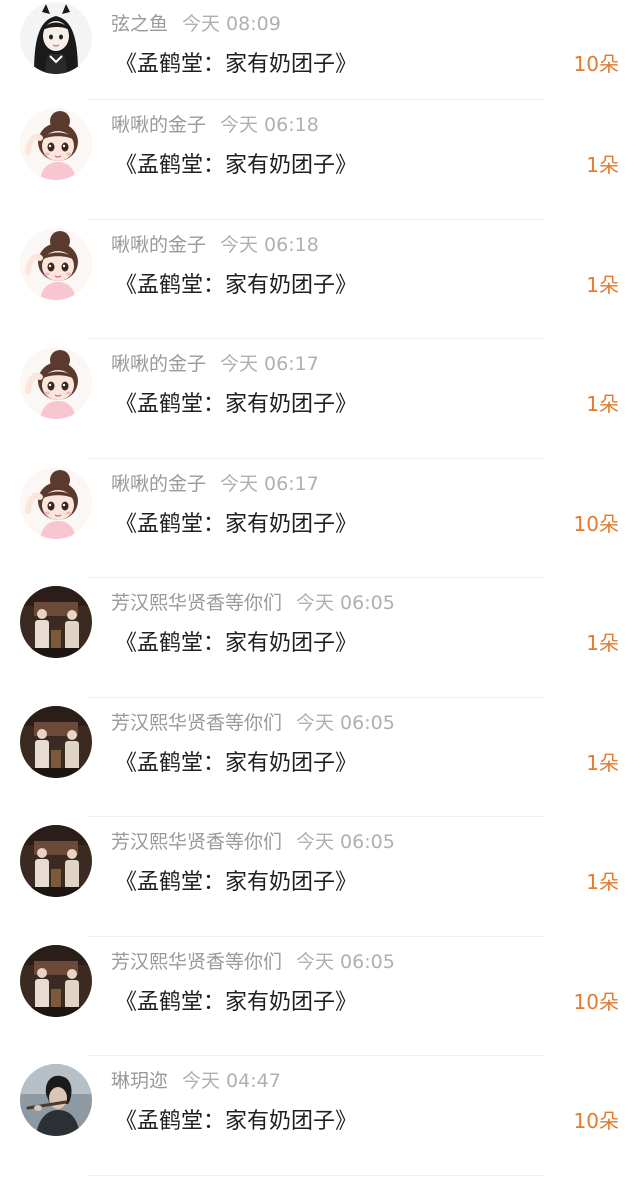 The height and width of the screenshot is (1187, 640). Describe the element at coordinates (139, 1081) in the screenshot. I see `username: 琳玥迩` at that location.